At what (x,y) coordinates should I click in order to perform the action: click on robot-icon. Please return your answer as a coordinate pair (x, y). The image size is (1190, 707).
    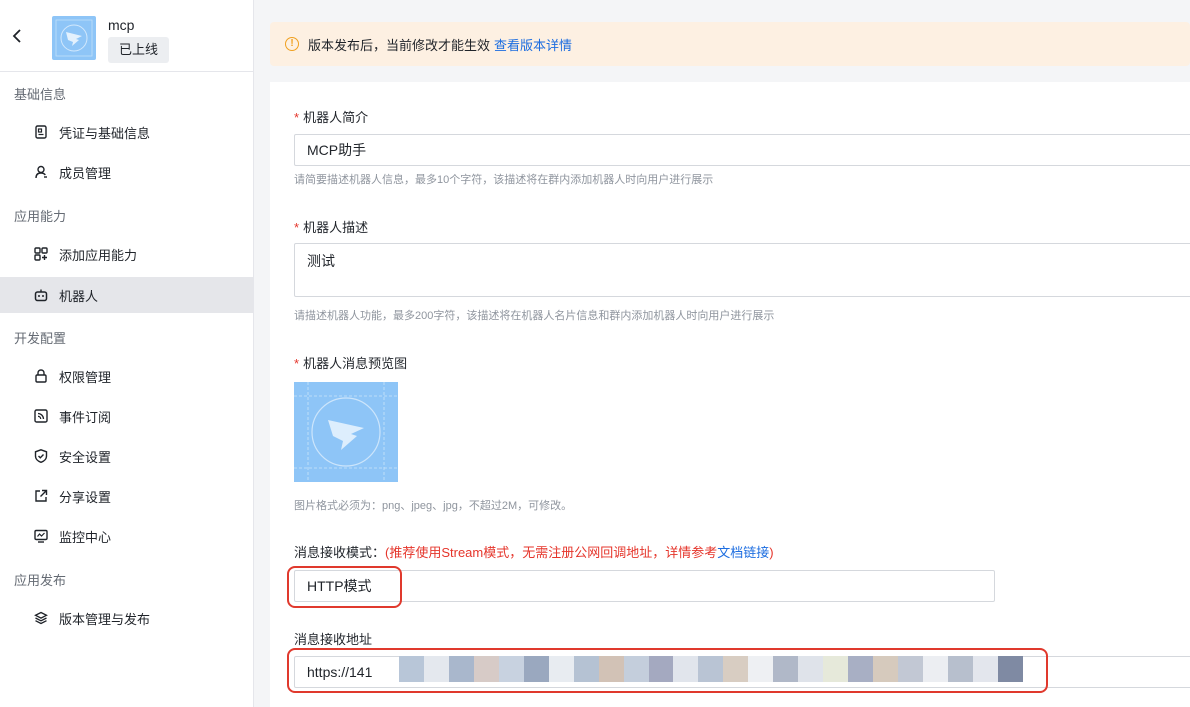
    Looking at the image, I should click on (41, 295).